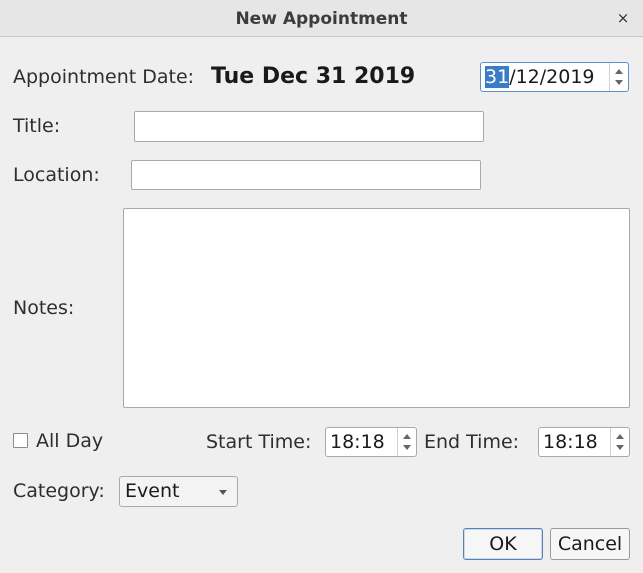 This screenshot has width=643, height=573. What do you see at coordinates (570, 442) in the screenshot?
I see `end-time-value: 18:18` at bounding box center [570, 442].